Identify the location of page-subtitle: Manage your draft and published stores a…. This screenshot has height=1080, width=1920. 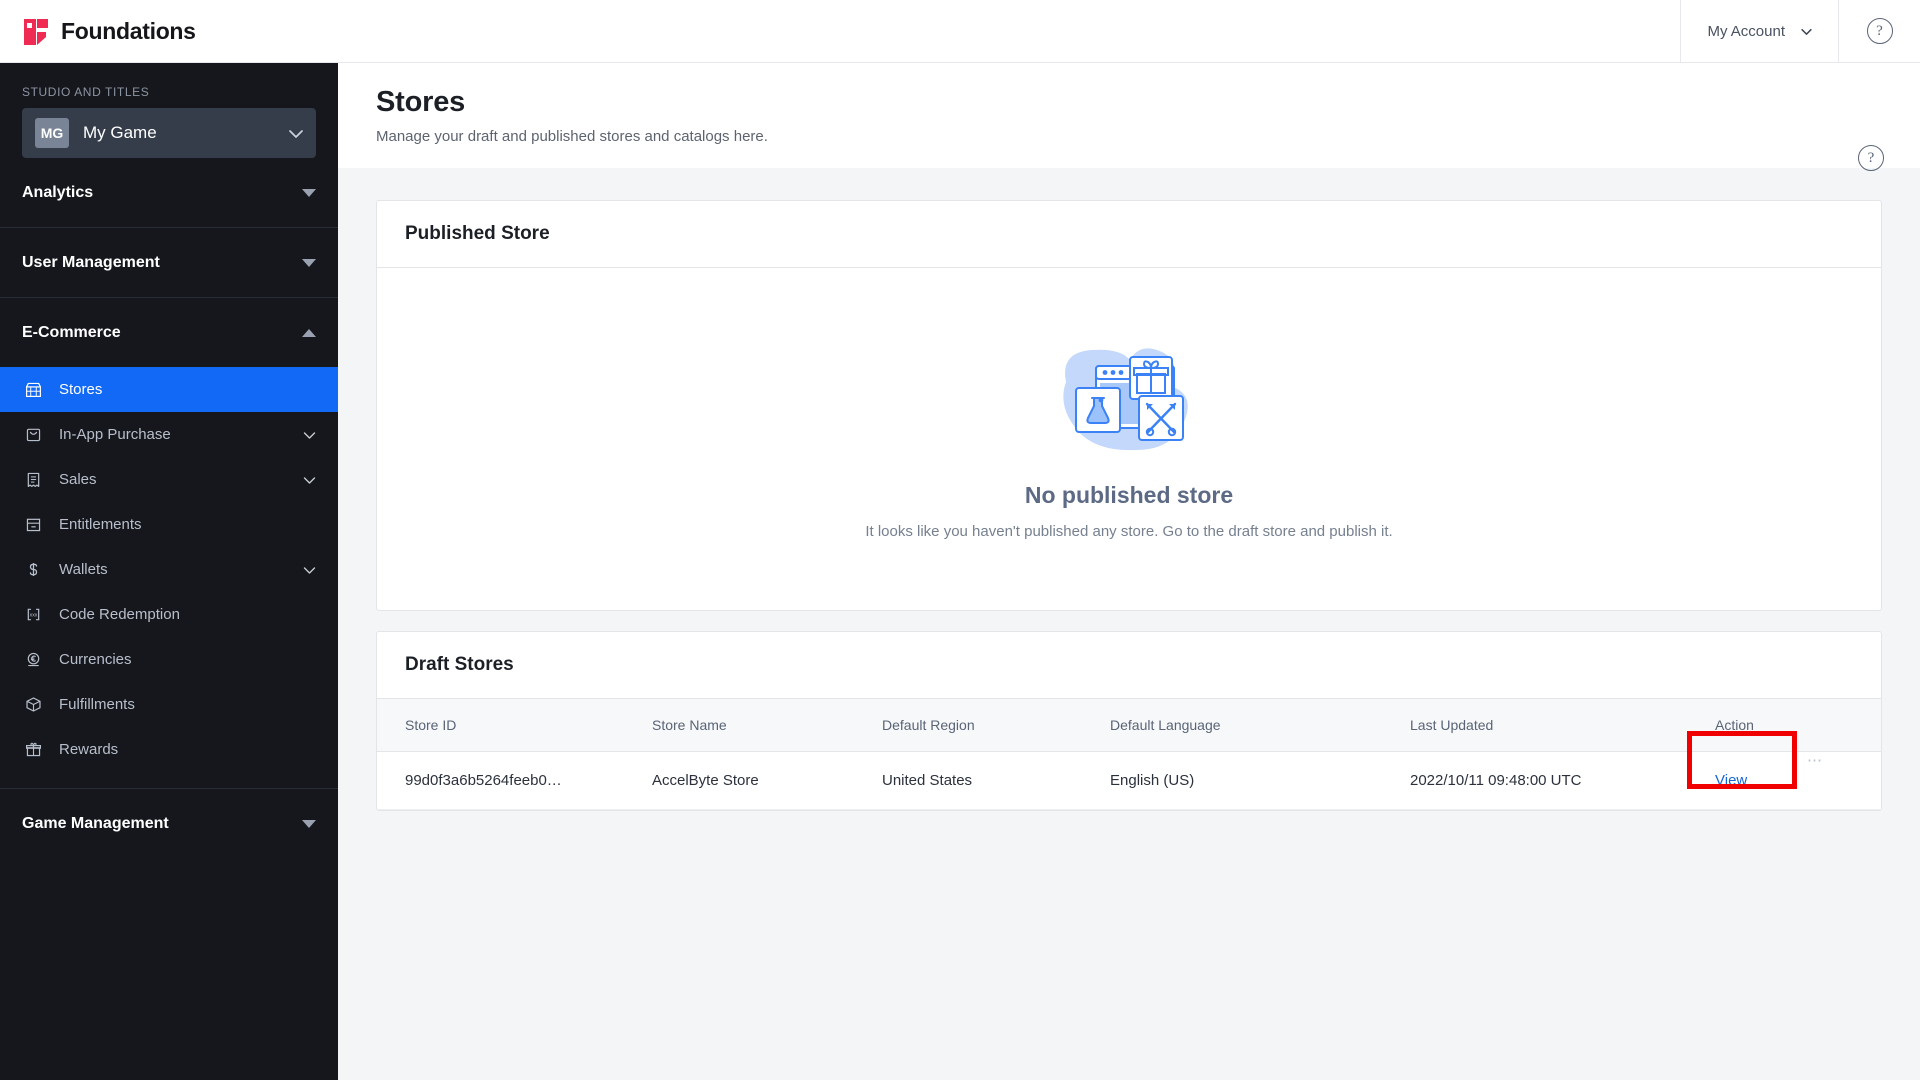
(572, 136).